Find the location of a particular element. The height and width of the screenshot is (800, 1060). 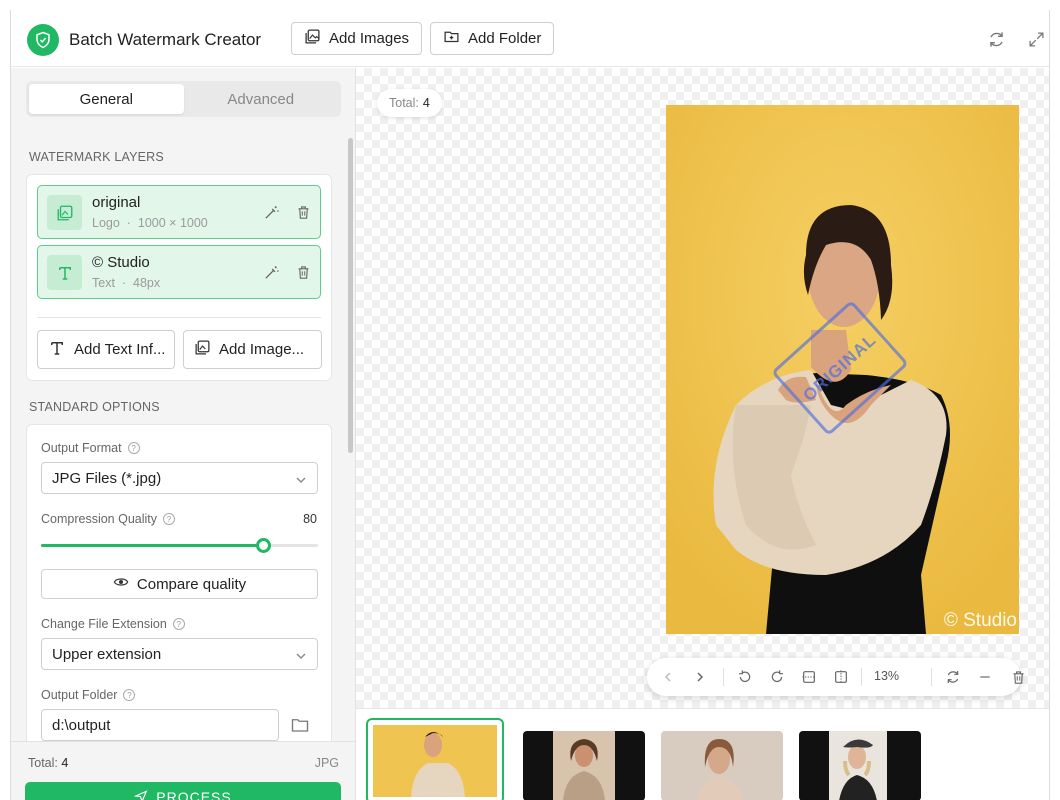

layer-meta: Text · 48px is located at coordinates (126, 283).